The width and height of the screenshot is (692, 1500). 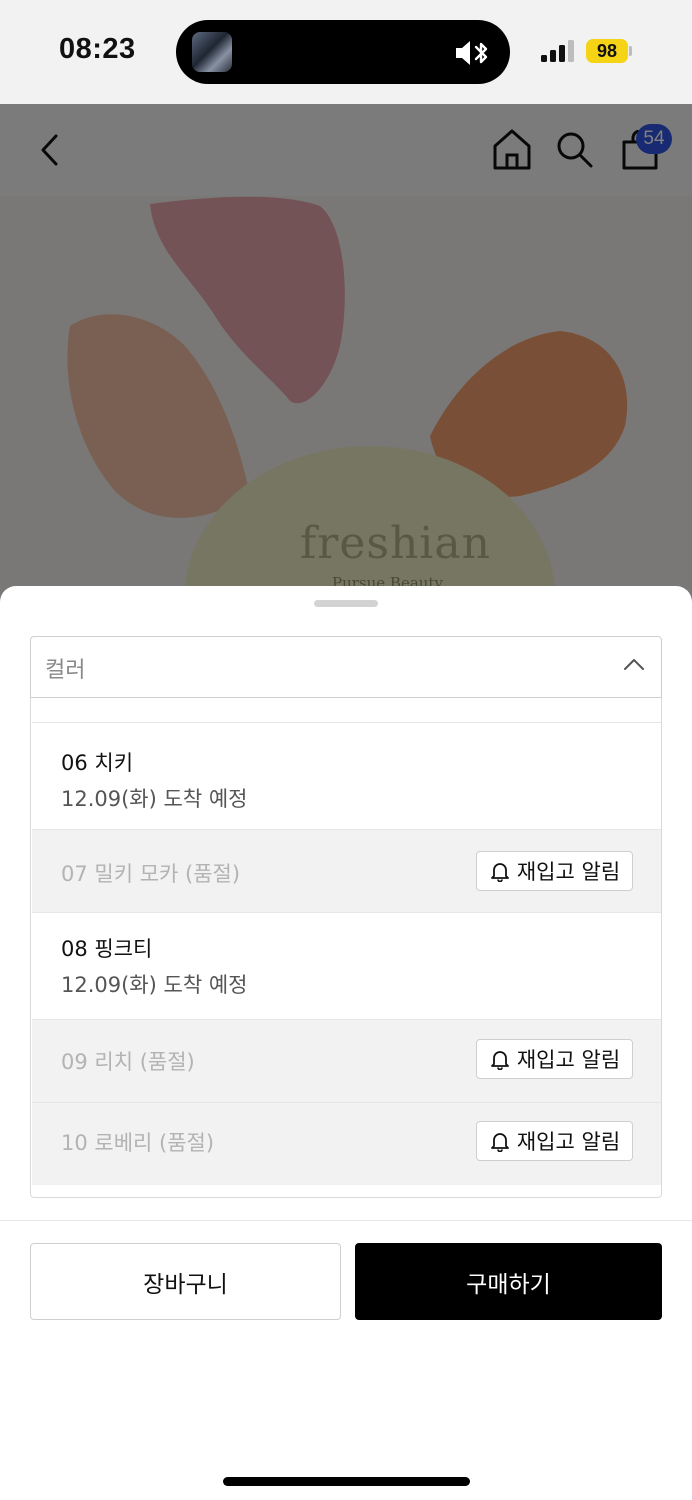 I want to click on color-select-label: 컬러, so click(x=65, y=670).